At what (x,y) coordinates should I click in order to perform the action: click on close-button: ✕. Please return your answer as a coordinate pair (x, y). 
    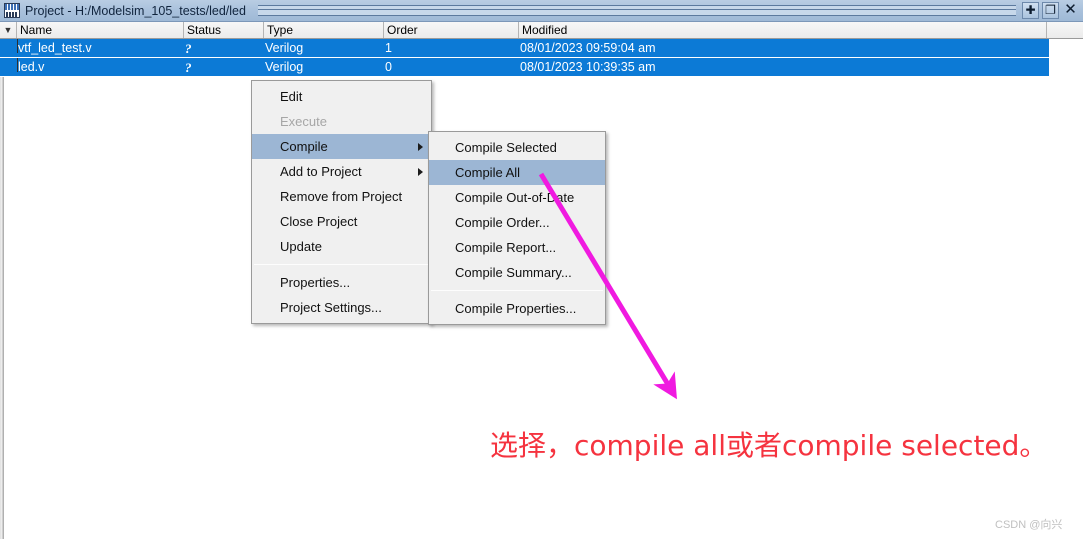
    Looking at the image, I should click on (1070, 10).